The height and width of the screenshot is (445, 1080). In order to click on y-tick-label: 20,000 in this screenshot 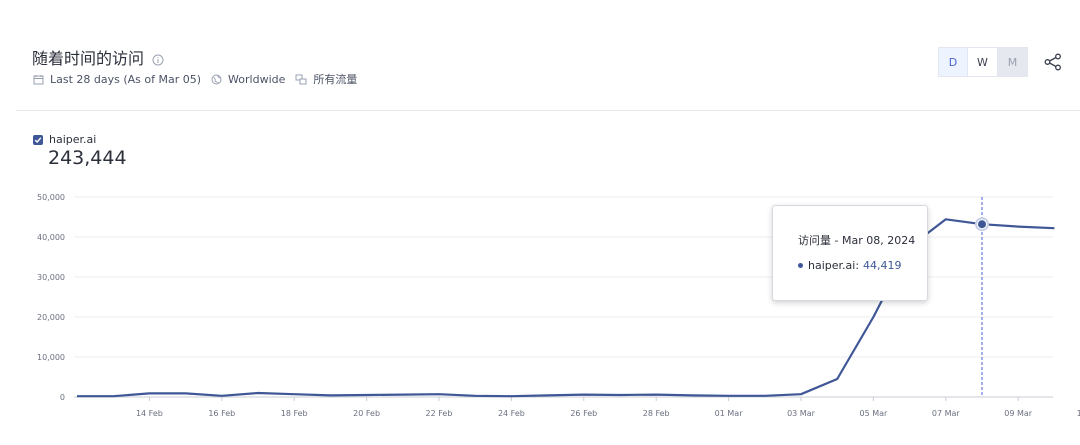, I will do `click(51, 317)`.